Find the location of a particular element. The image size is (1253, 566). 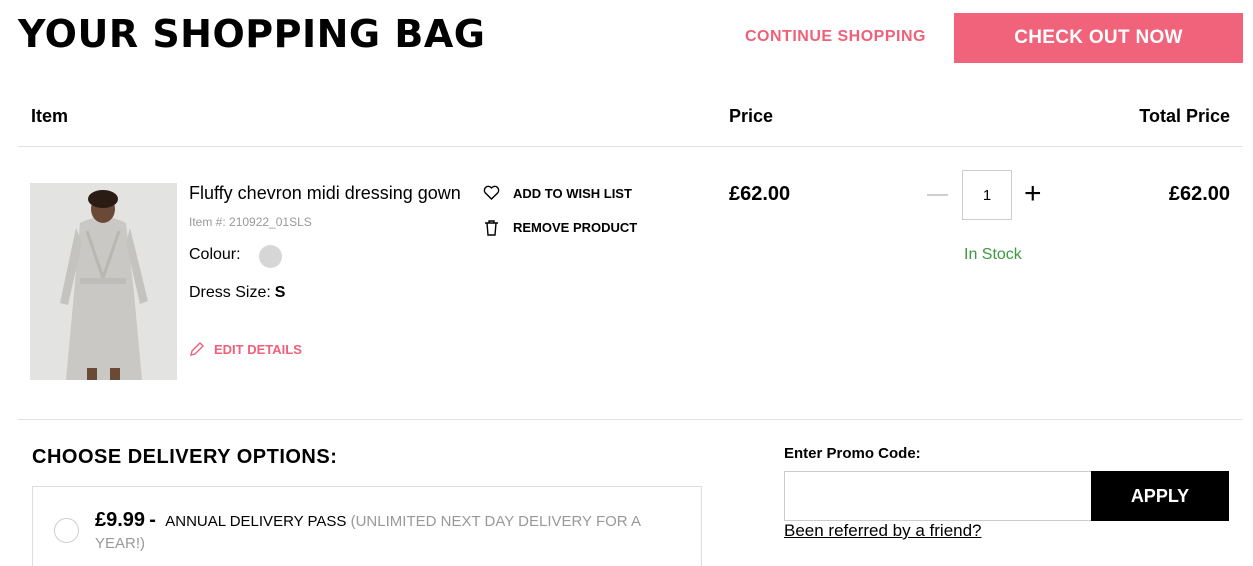

promo-code-label: Enter Promo Code: is located at coordinates (852, 453).